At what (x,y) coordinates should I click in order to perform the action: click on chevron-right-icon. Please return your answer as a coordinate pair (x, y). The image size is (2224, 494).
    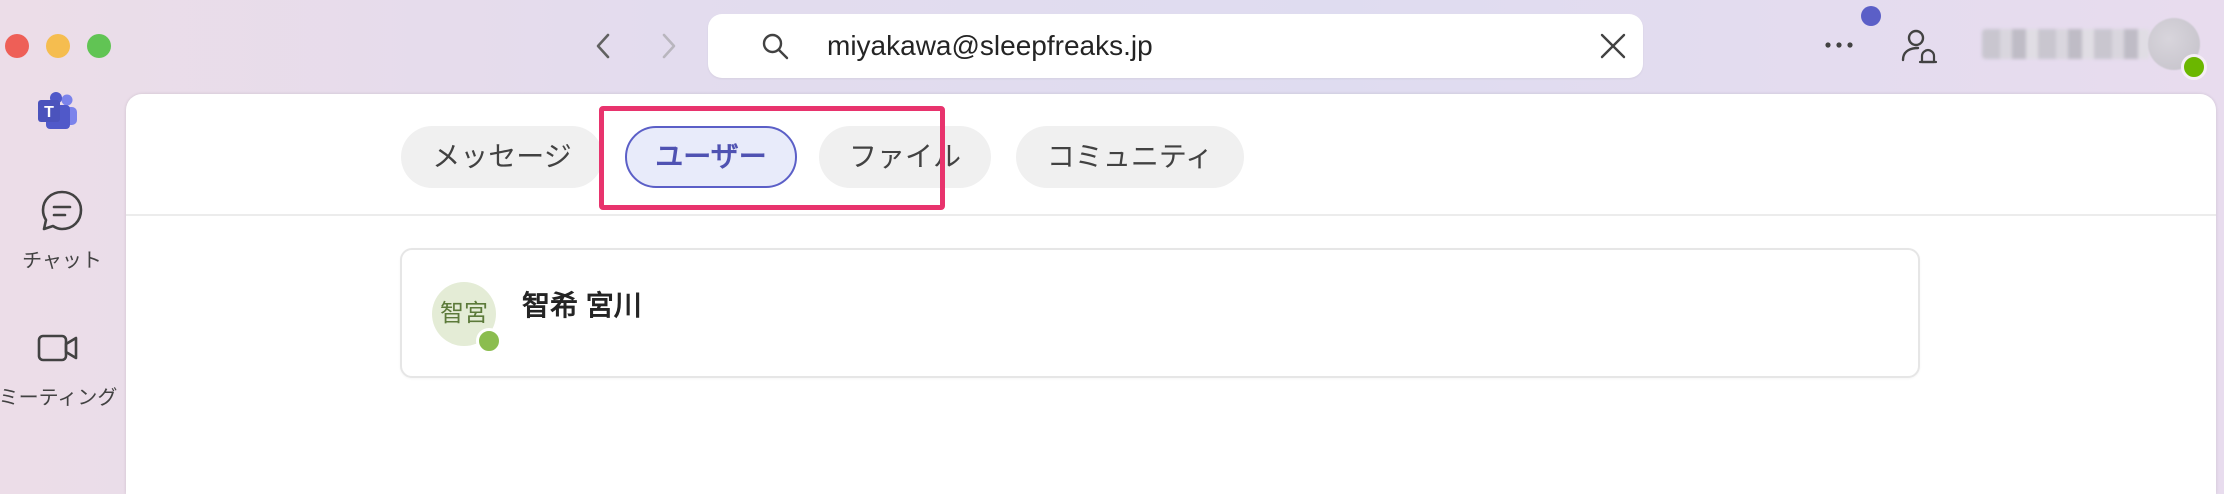
    Looking at the image, I should click on (669, 46).